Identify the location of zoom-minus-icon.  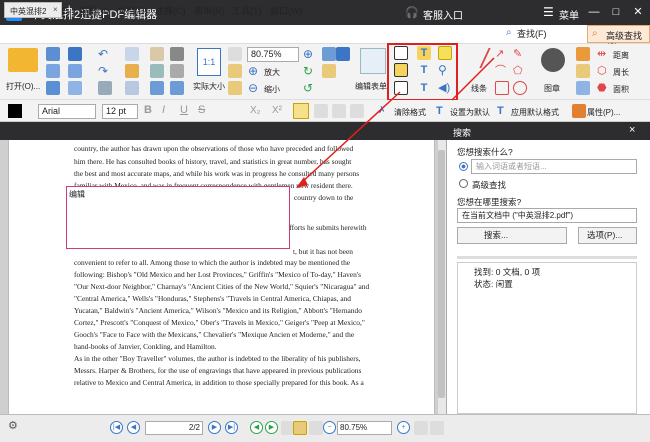
(329, 54).